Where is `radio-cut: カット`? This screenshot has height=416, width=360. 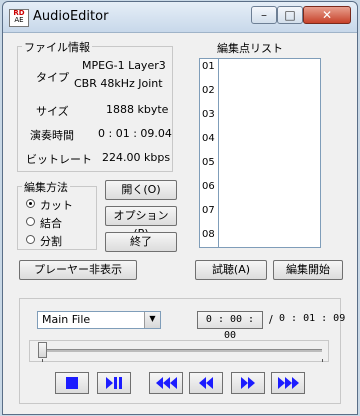
radio-cut: カット is located at coordinates (61, 204).